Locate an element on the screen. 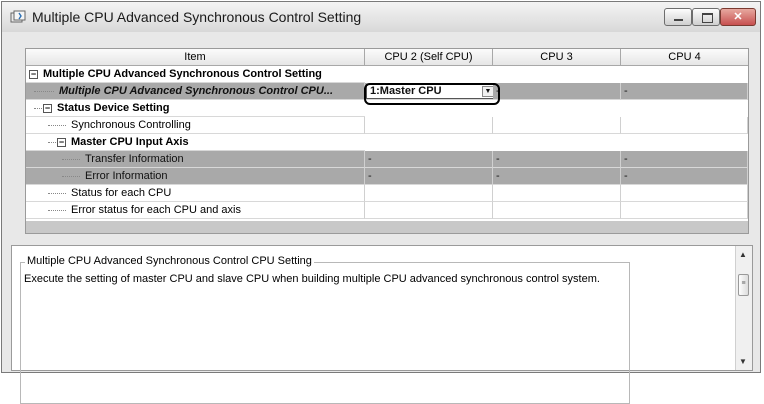  row-label: Transfer Information is located at coordinates (134, 159).